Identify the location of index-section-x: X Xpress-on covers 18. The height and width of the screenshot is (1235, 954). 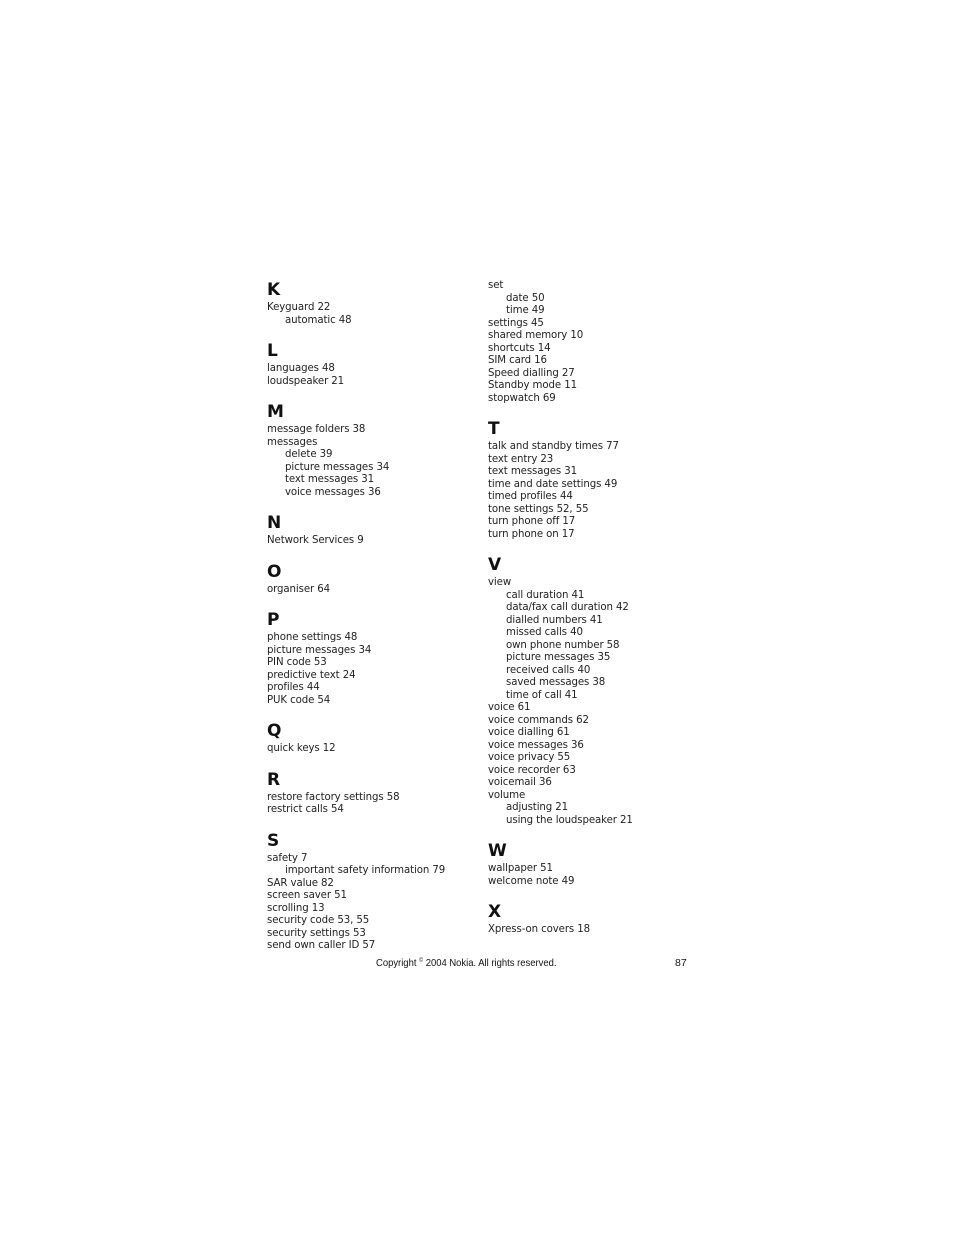
(595, 919).